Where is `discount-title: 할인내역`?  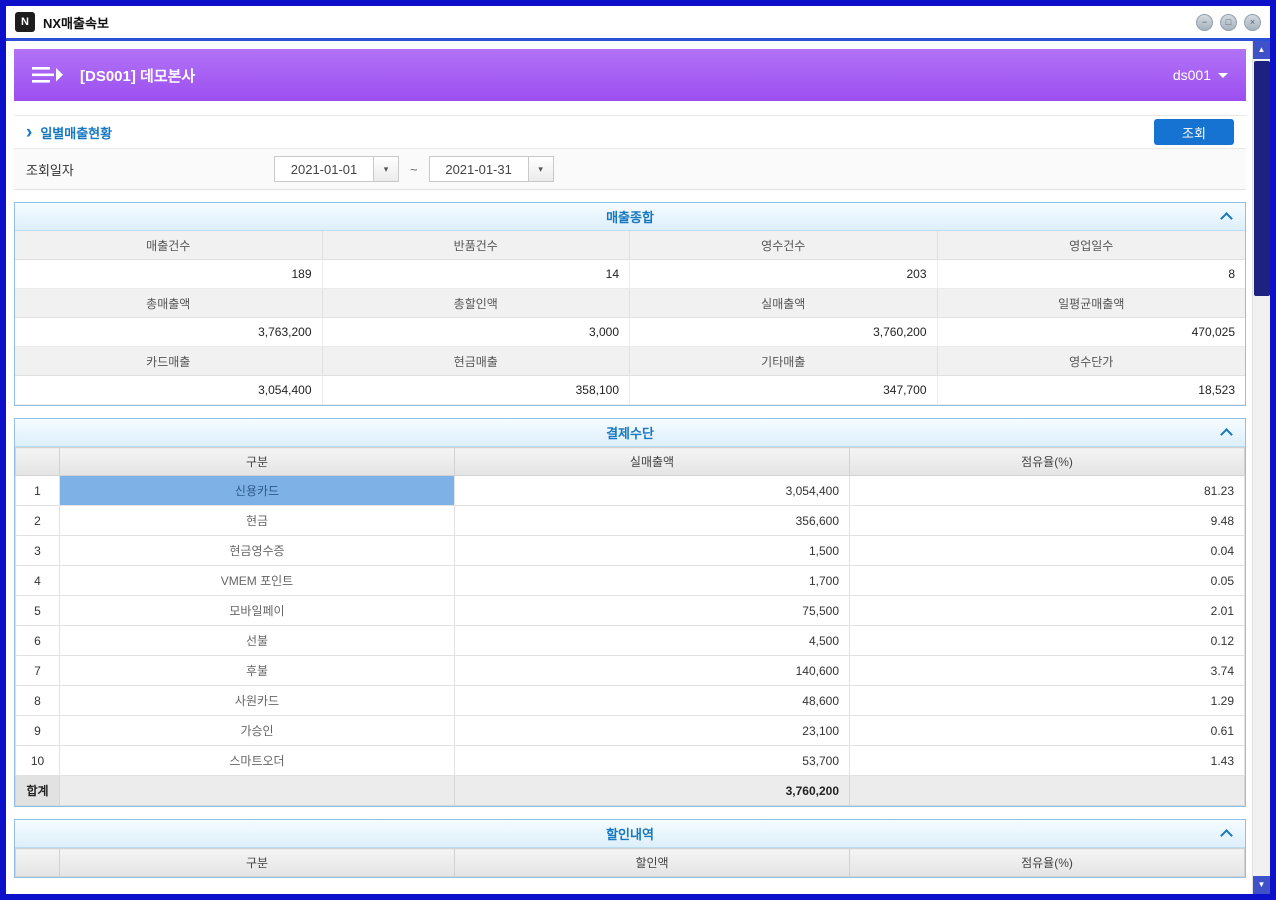 discount-title: 할인내역 is located at coordinates (630, 834).